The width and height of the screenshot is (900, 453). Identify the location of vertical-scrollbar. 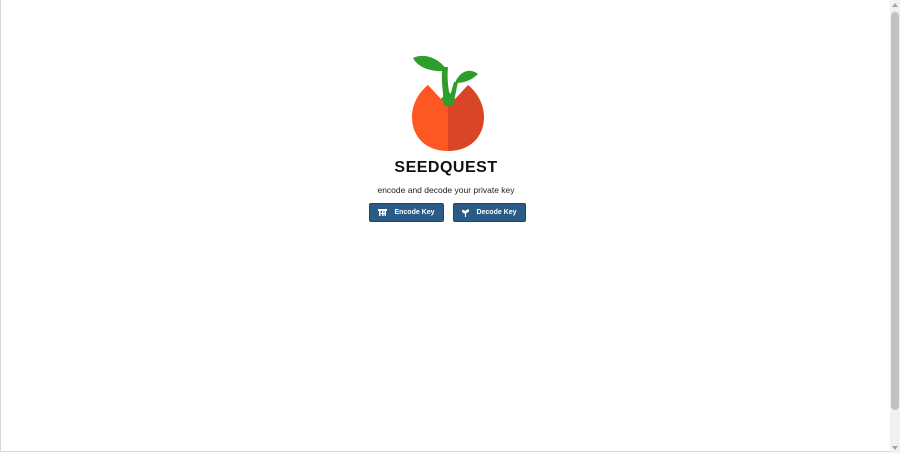
(895, 226).